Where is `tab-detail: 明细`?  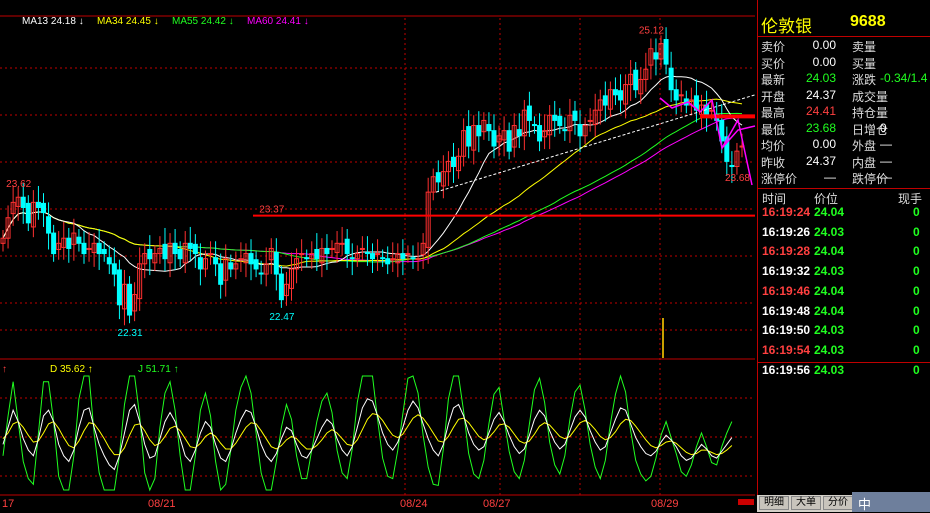 tab-detail: 明细 is located at coordinates (774, 503).